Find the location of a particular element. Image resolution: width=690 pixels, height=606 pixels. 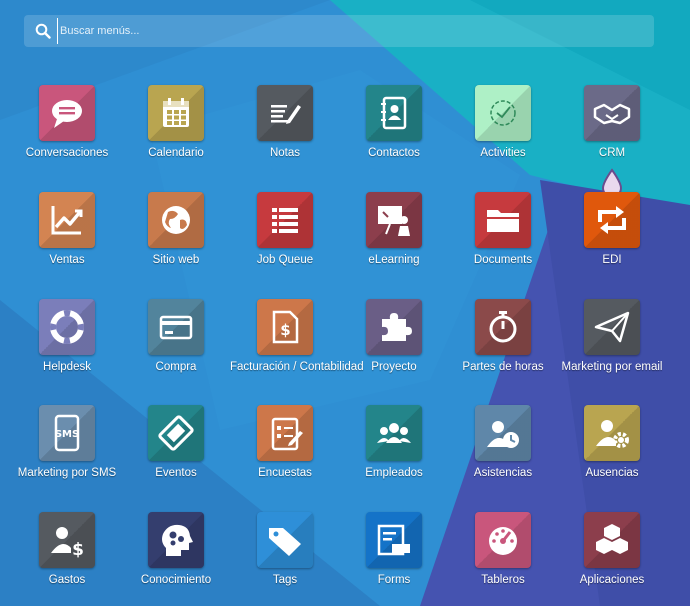

app-facturacion-contabilidad: $ Facturación / Contabilidad is located at coordinates (297, 336).